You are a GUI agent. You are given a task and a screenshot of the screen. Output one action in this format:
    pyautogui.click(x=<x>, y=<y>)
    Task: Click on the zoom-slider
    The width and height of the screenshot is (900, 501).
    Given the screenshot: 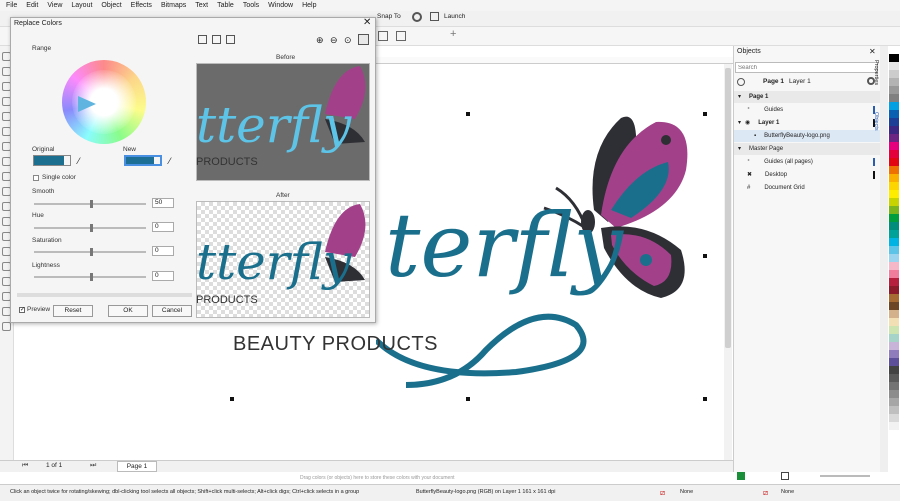 What is the action you would take?
    pyautogui.click(x=845, y=476)
    